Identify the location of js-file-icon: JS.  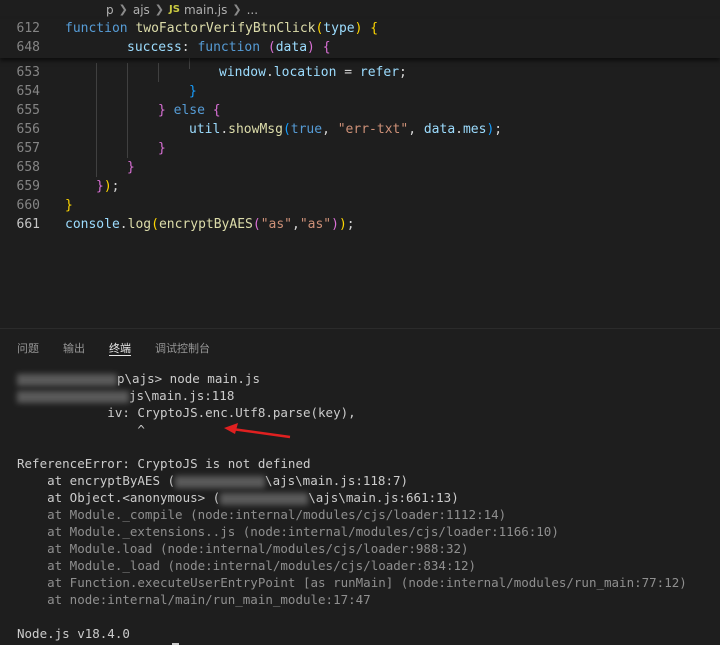
(174, 9).